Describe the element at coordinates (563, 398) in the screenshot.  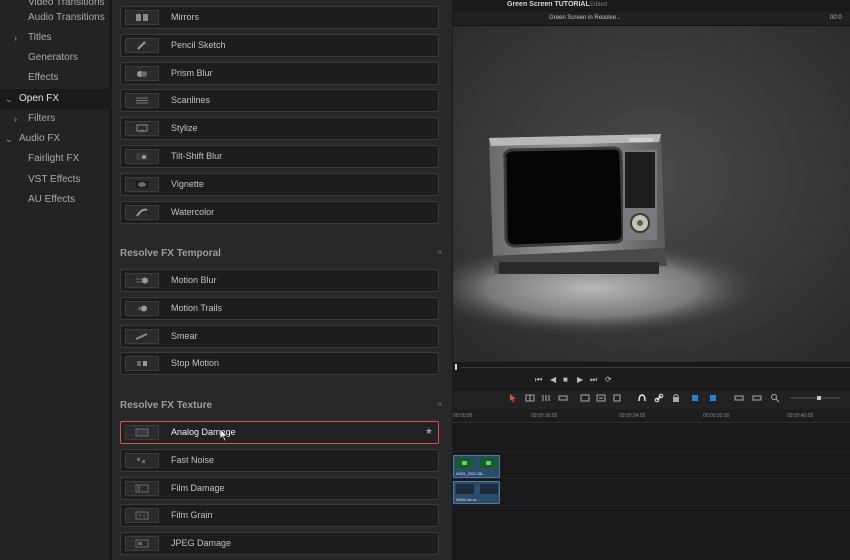
I see `blade-tool-icon` at that location.